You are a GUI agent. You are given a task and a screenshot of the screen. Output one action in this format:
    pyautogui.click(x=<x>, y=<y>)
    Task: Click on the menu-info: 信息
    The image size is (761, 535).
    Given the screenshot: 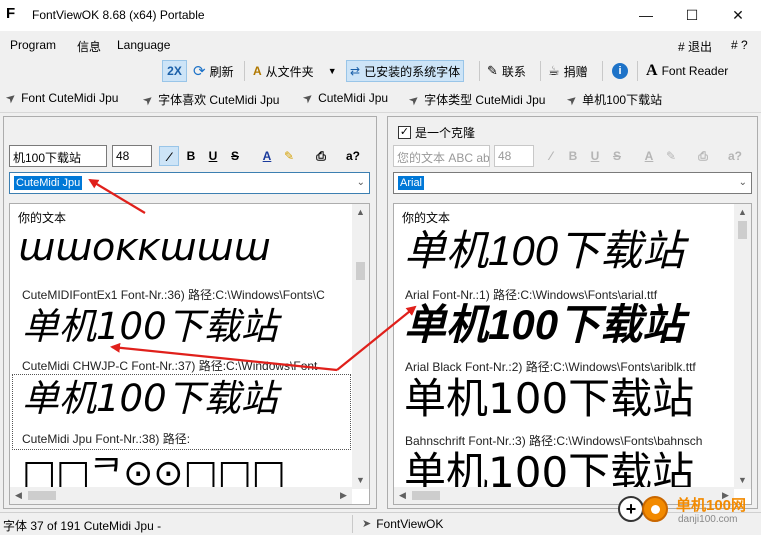 What is the action you would take?
    pyautogui.click(x=89, y=46)
    